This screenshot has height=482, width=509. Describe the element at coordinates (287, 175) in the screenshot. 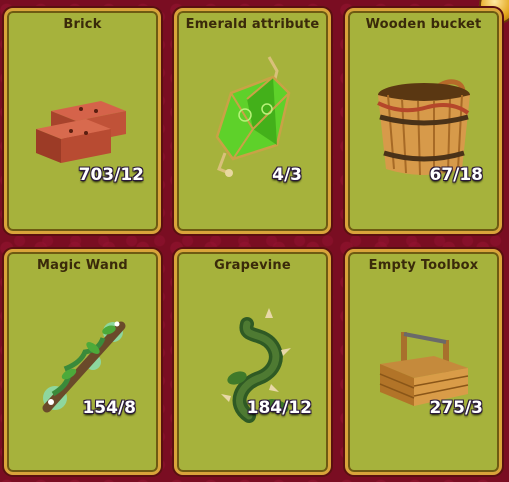

I see `item-count: 4/3` at that location.